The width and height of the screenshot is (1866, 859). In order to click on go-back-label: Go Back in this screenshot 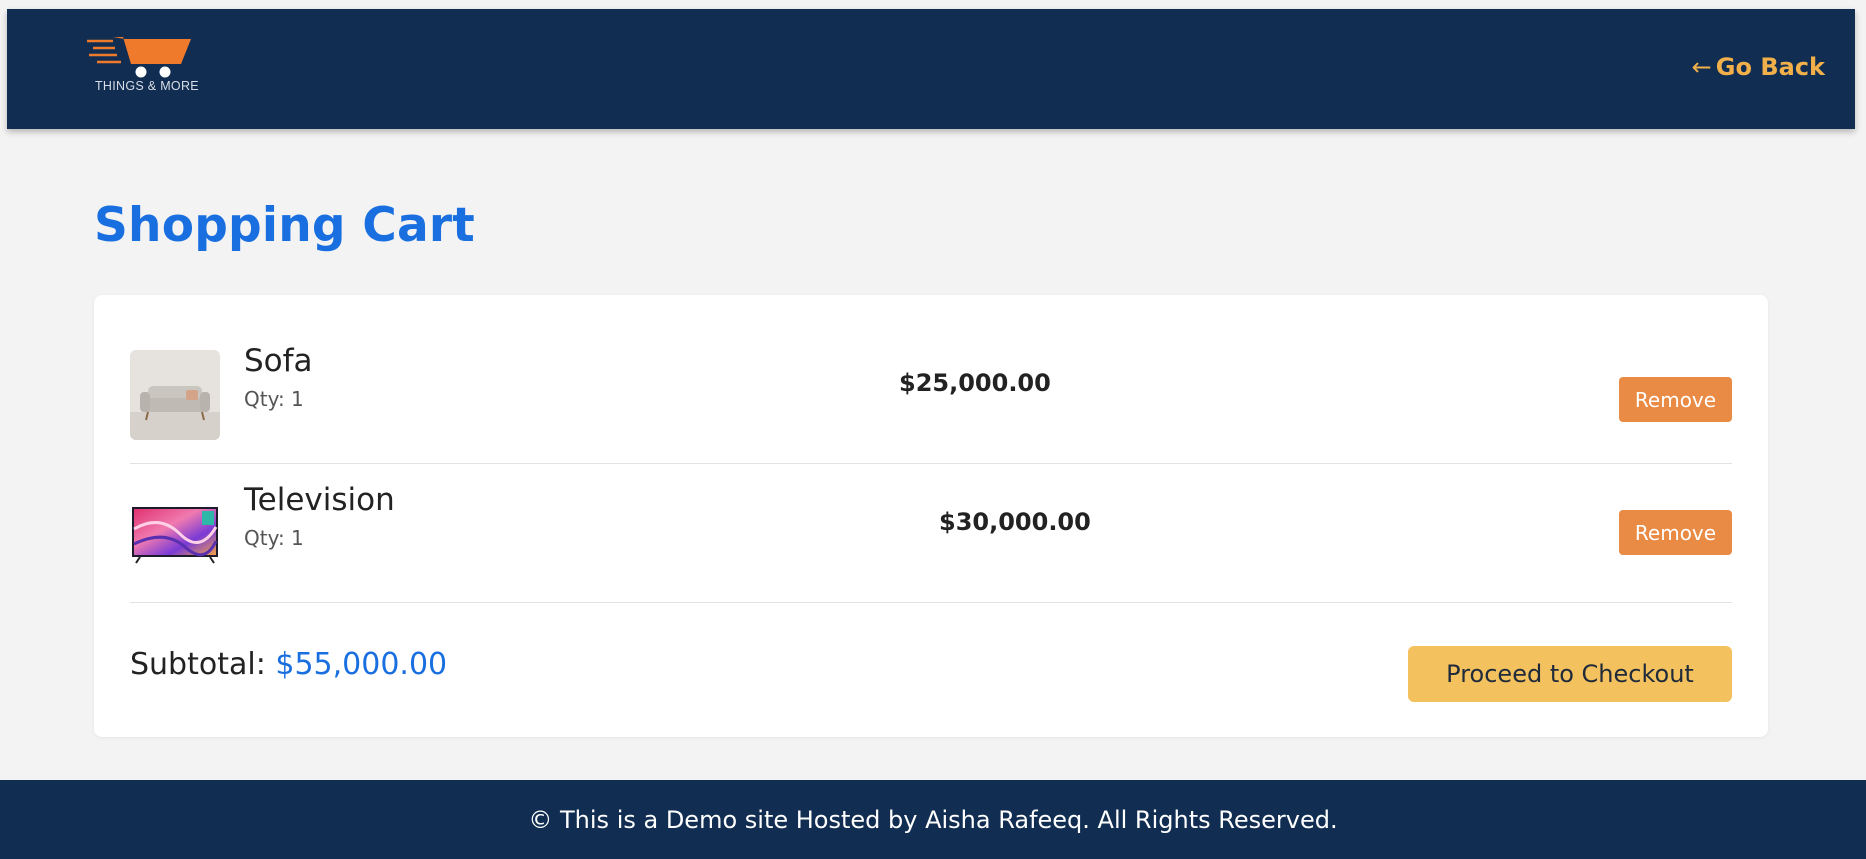, I will do `click(1770, 67)`.